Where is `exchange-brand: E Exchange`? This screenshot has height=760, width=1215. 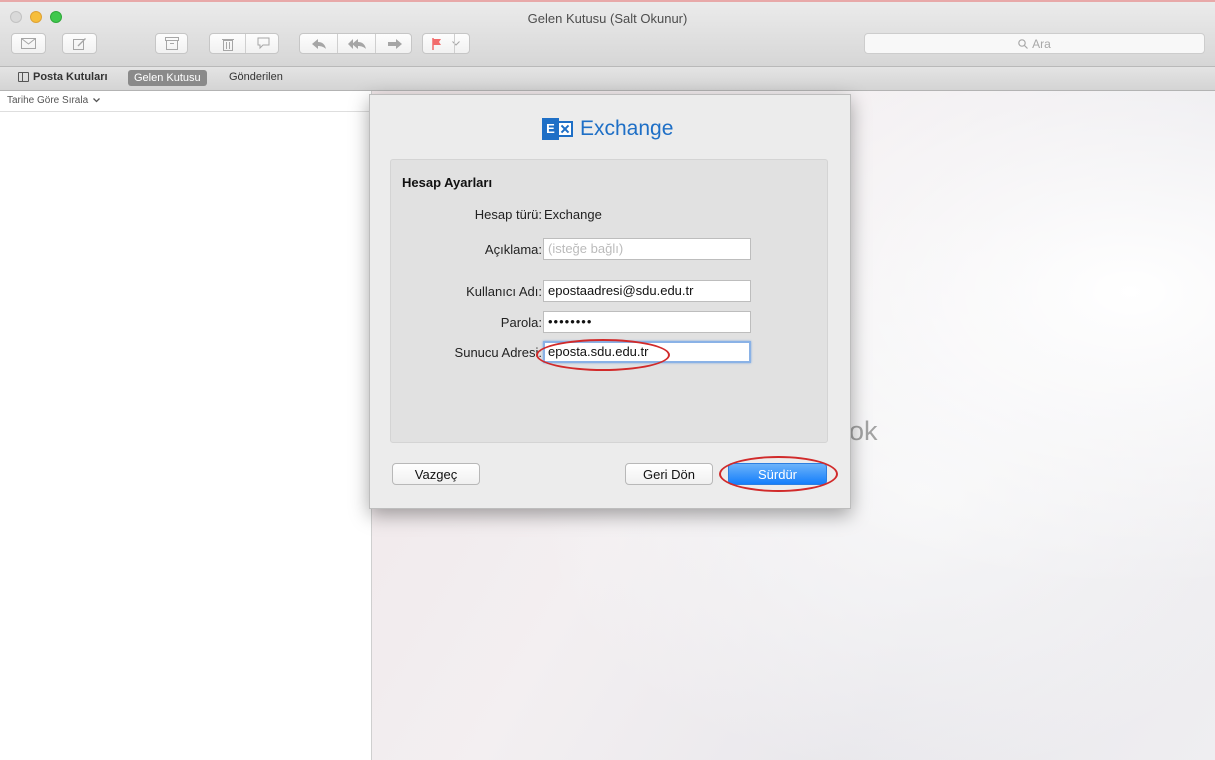 exchange-brand: E Exchange is located at coordinates (607, 129).